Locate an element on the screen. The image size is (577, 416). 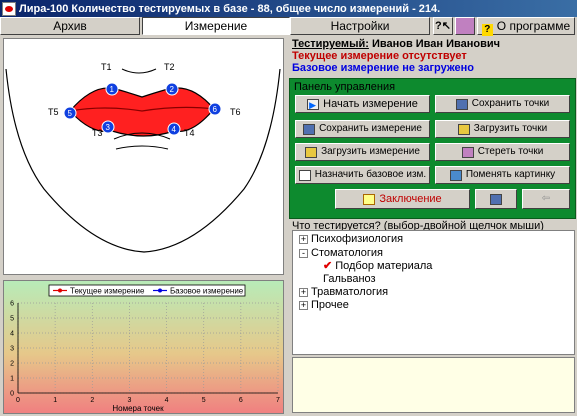
about-button: ? О программе is located at coordinates (526, 26).